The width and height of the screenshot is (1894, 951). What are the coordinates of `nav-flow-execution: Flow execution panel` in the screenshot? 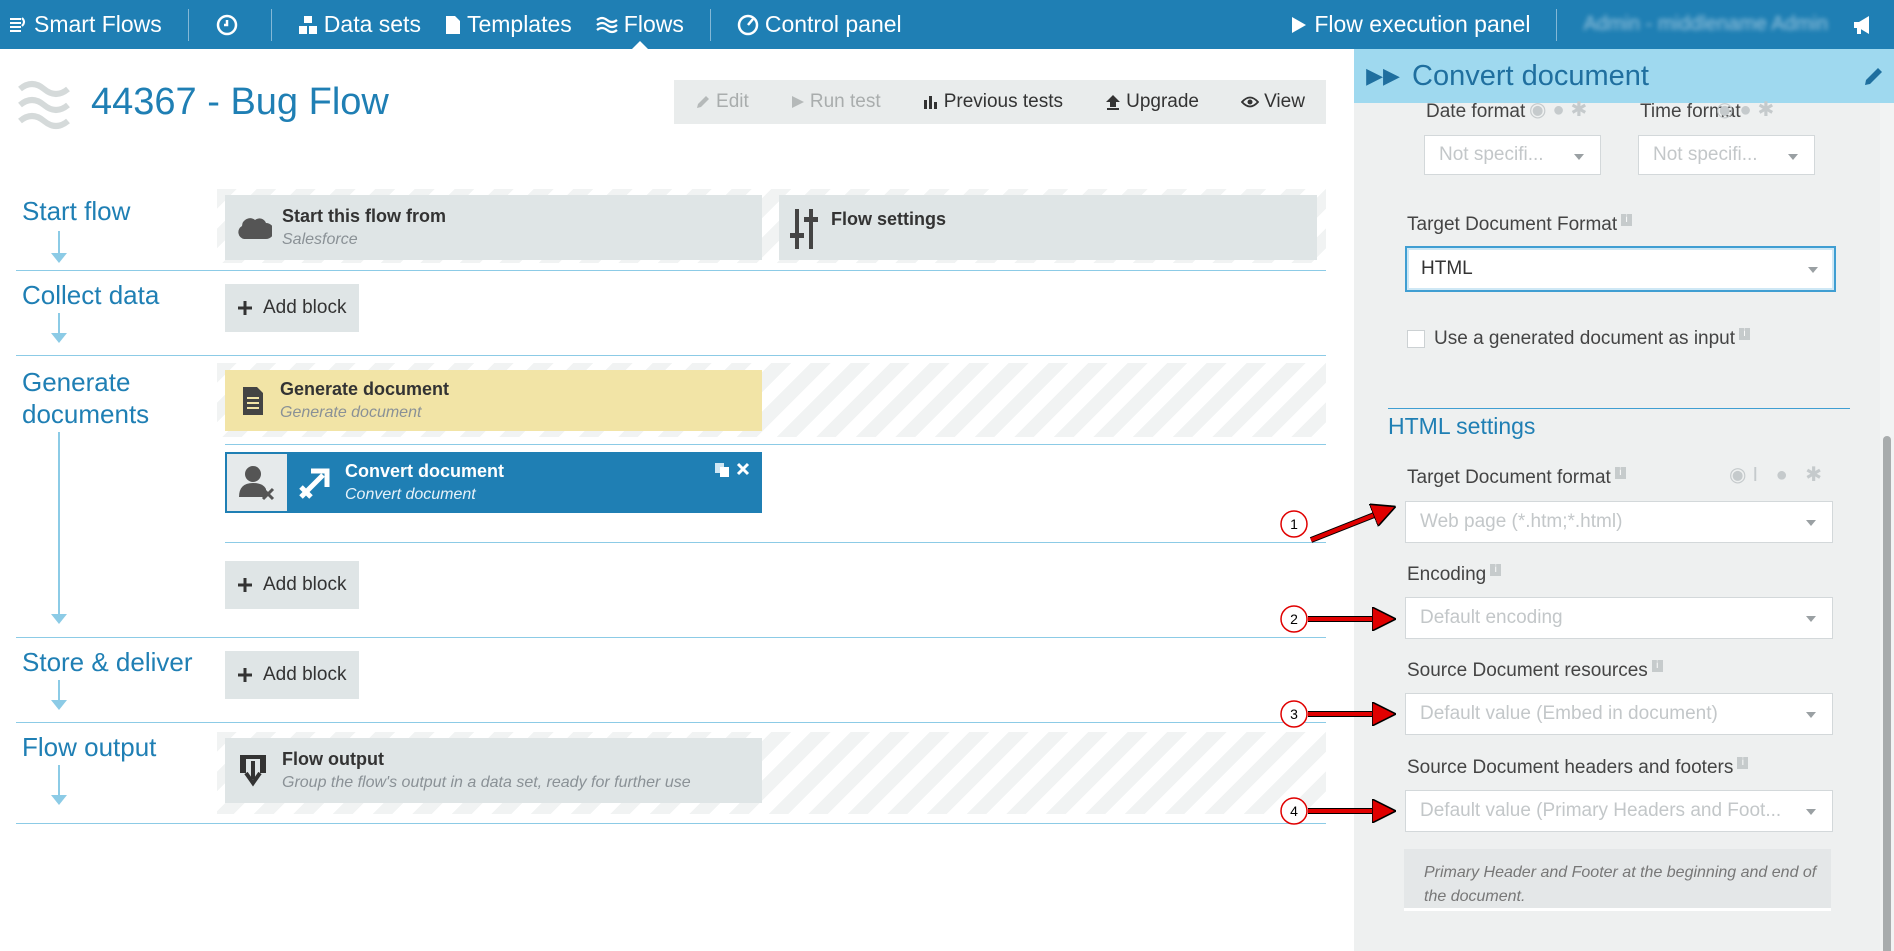 It's located at (1410, 24).